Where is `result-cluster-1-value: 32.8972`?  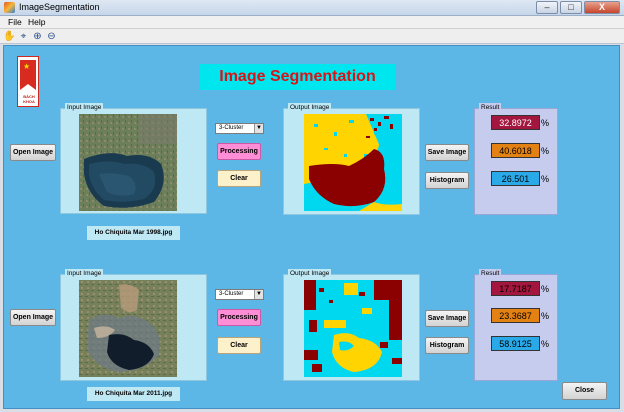 result-cluster-1-value: 32.8972 is located at coordinates (515, 122).